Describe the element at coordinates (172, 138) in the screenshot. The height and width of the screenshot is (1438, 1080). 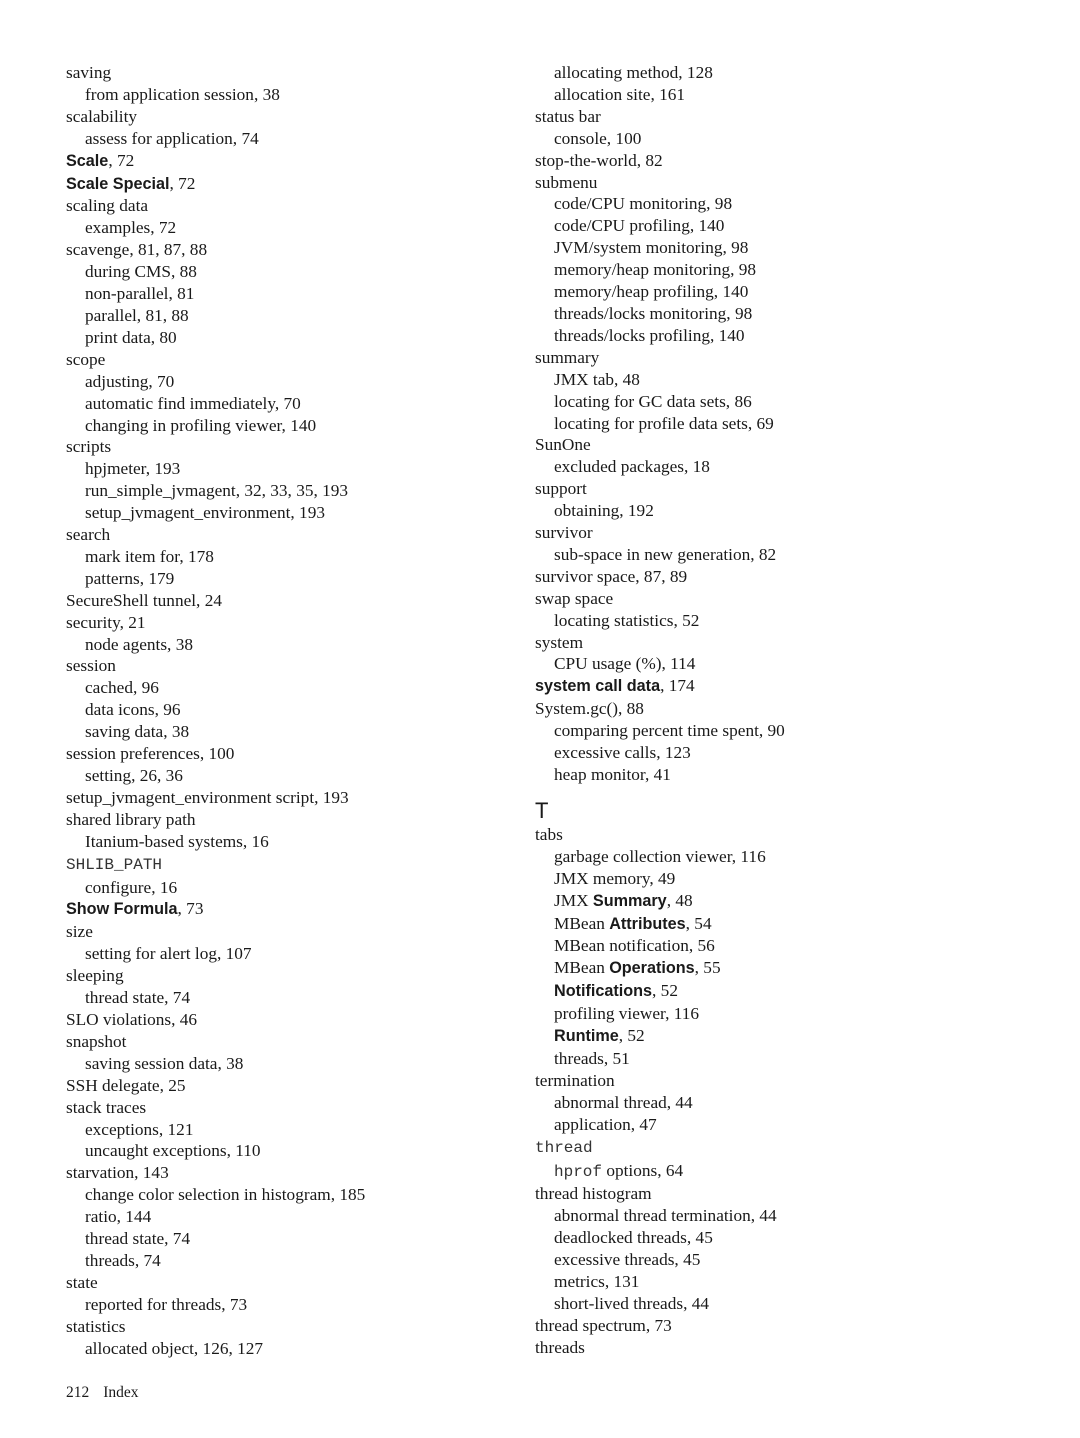
I see `entry-text: assess for application, 74` at that location.